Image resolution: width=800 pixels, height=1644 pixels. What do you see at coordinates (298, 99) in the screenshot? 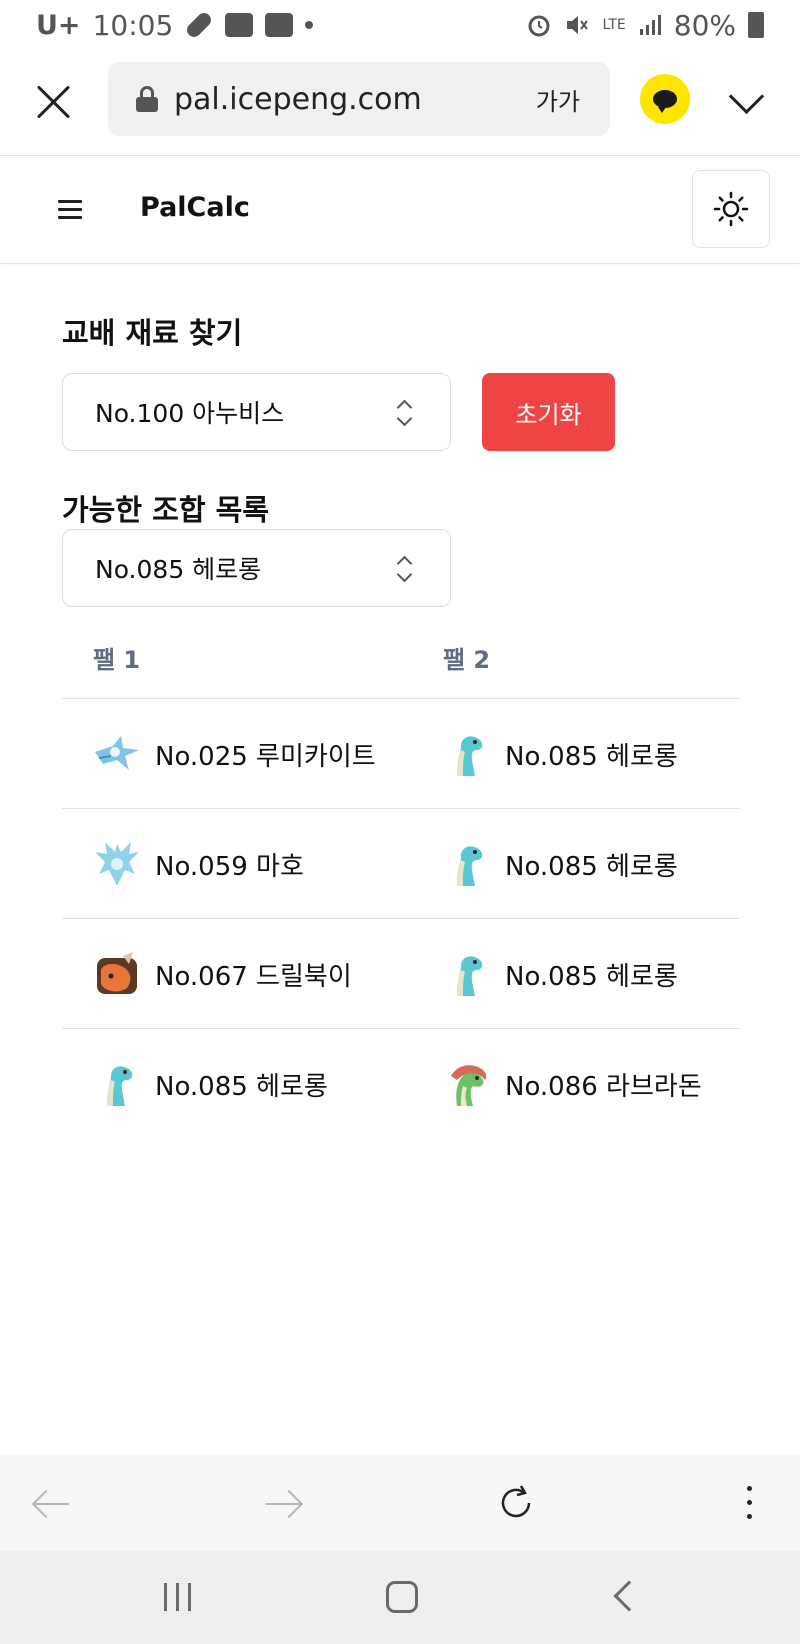
I see `url-text: pal.icepeng.com` at bounding box center [298, 99].